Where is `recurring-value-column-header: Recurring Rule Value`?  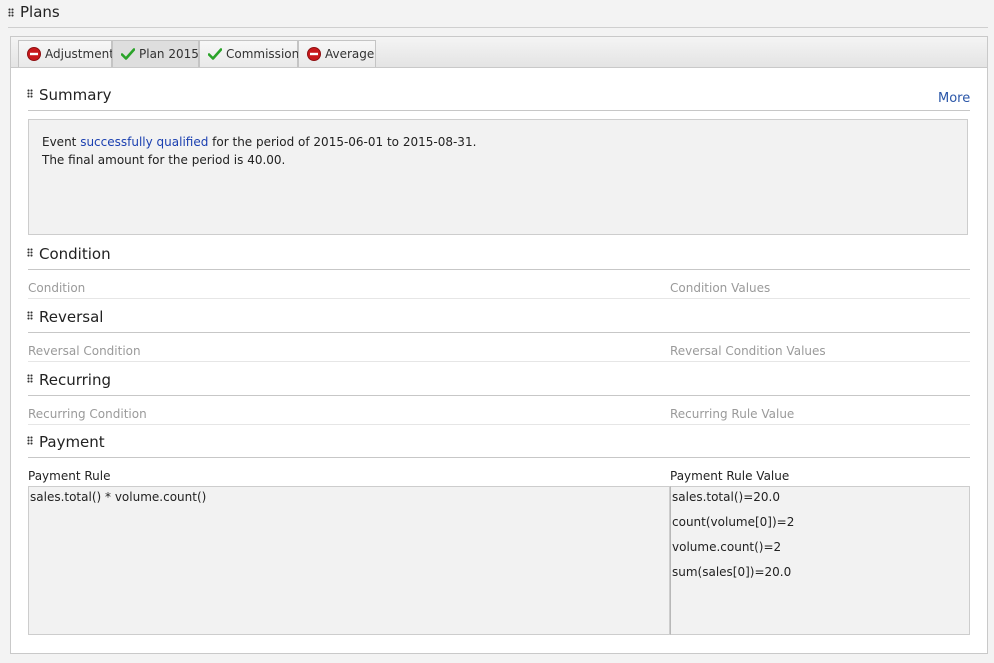
recurring-value-column-header: Recurring Rule Value is located at coordinates (732, 414).